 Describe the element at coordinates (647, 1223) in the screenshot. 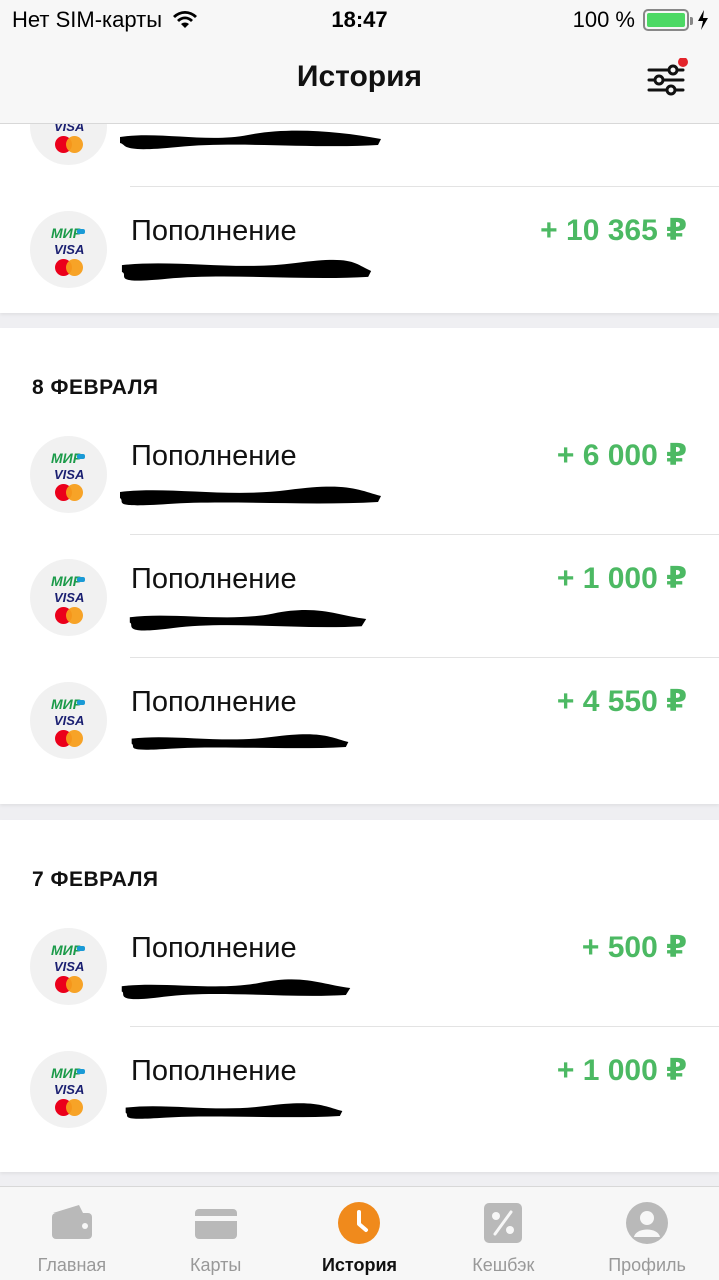

I see `profile-icon` at that location.